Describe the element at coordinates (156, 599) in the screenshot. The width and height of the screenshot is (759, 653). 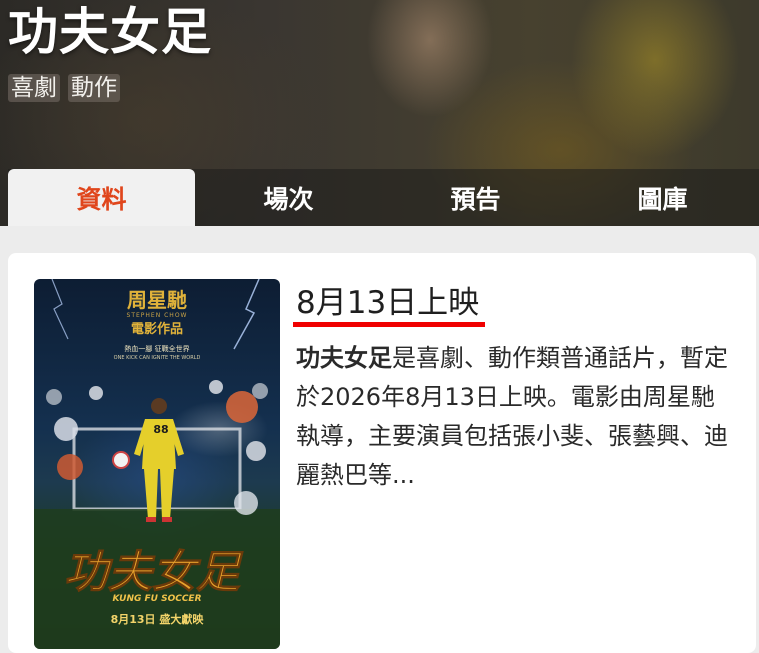
I see `poster-logo-en: KUNG FU SOCCER` at that location.